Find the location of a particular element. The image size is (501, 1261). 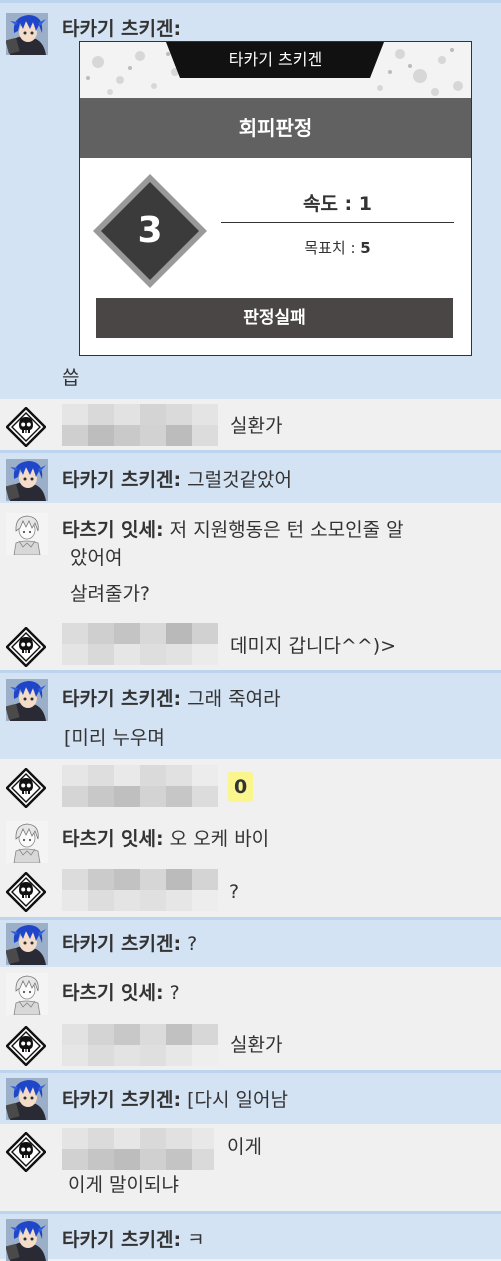

roll-result: 판정실패 is located at coordinates (274, 318).